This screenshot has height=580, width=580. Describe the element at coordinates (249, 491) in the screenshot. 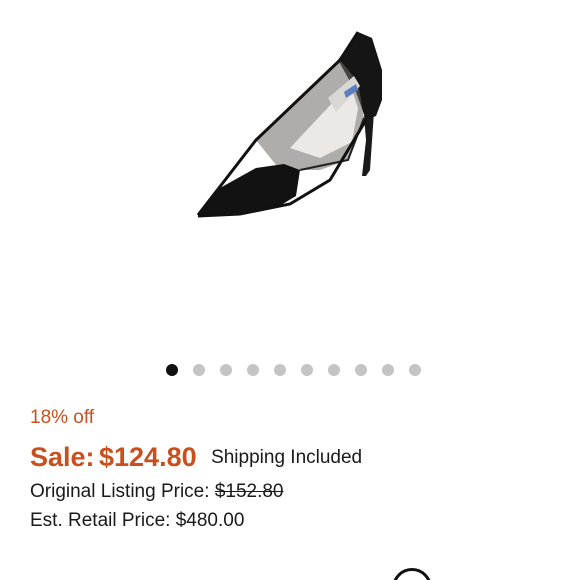

I see `original-price: $152.80` at that location.